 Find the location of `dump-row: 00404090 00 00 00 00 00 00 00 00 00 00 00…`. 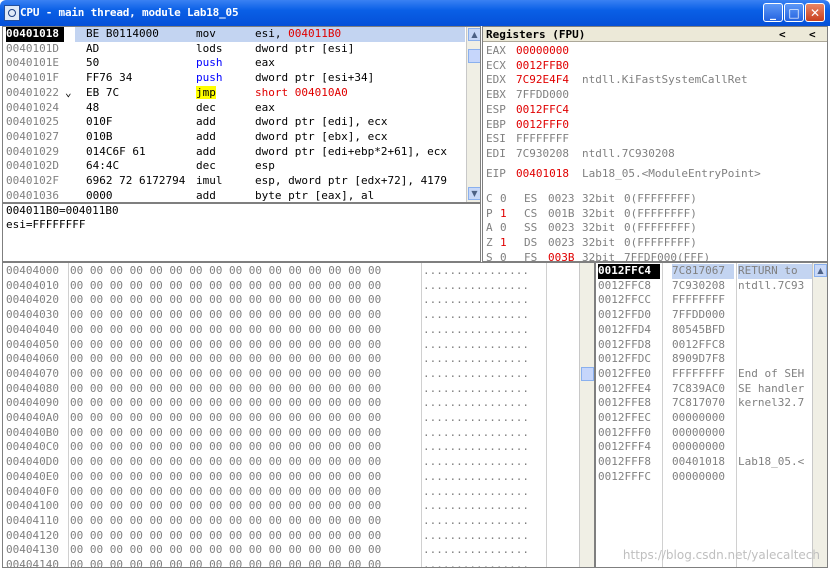

dump-row: 00404090 00 00 00 00 00 00 00 00 00 00 00… is located at coordinates (291, 403).